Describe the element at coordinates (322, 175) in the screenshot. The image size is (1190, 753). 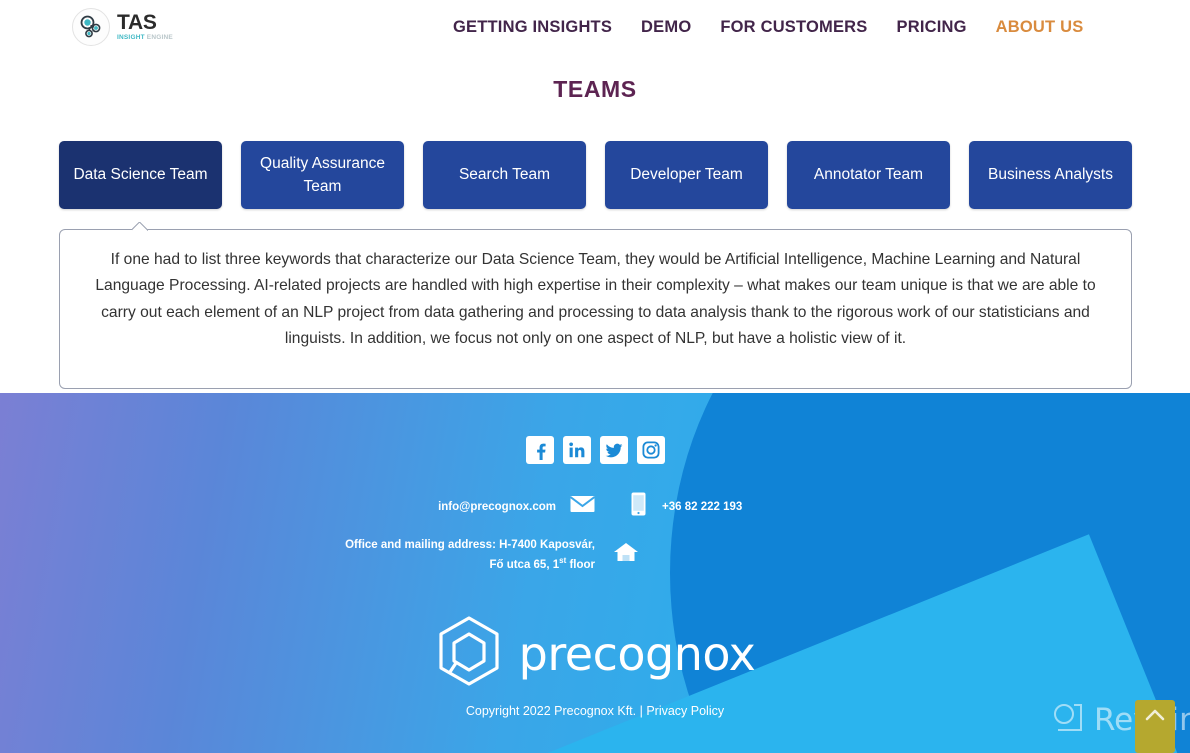
I see `tab-quality-assurance-team: Quality Assurance Team` at that location.